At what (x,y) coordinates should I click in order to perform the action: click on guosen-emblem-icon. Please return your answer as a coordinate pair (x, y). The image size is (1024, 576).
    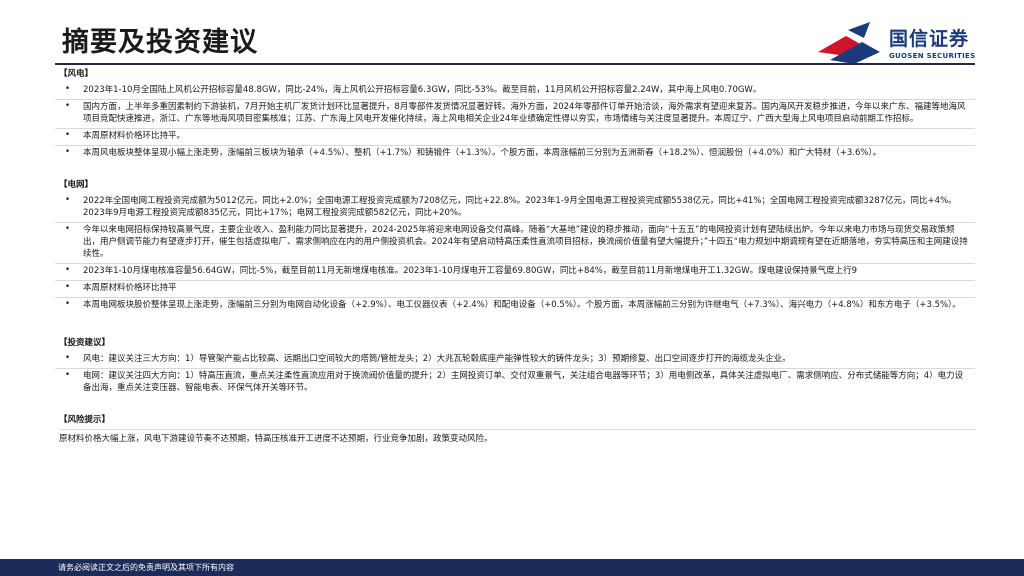
    Looking at the image, I should click on (849, 43).